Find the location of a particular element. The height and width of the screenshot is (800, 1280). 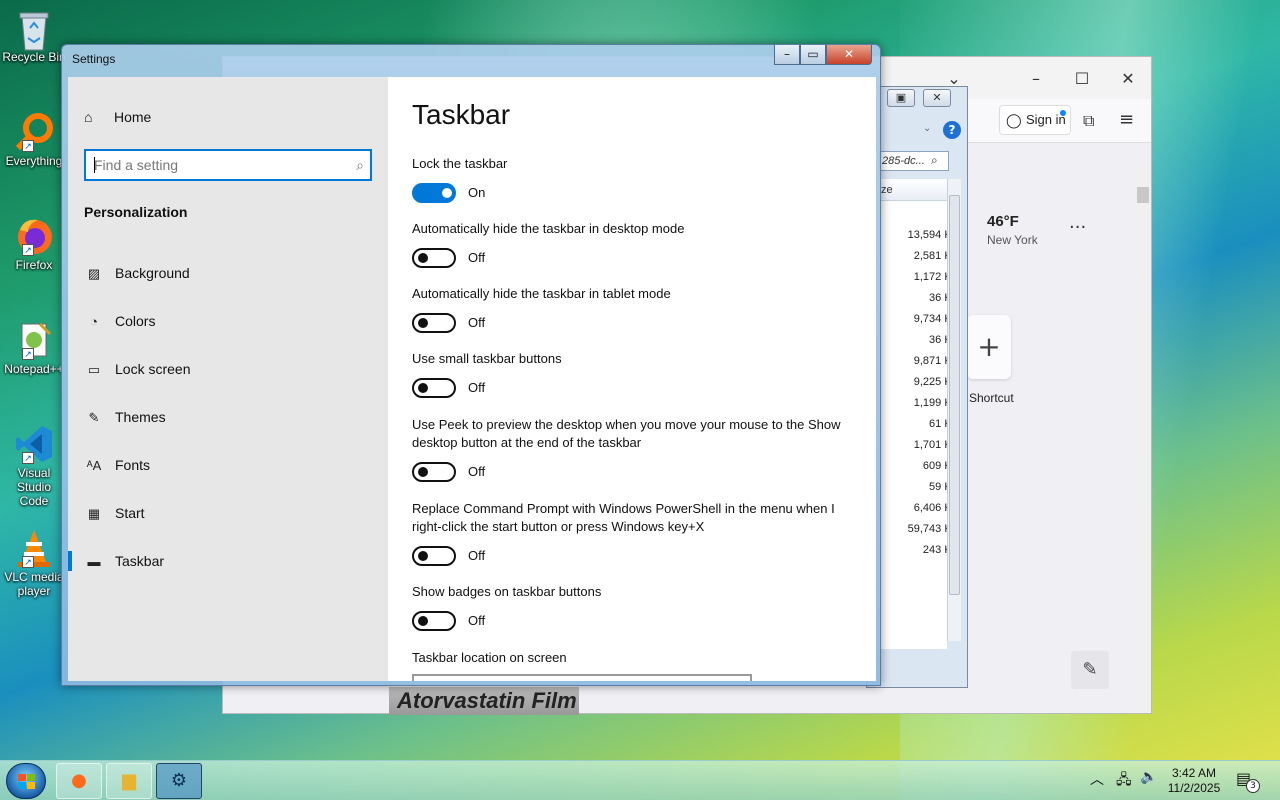

option-label: Lock the taskbar is located at coordinates (460, 163).